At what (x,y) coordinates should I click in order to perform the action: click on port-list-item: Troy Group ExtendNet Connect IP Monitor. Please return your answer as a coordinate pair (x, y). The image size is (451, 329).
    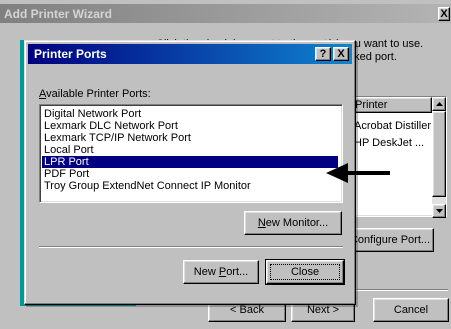
    Looking at the image, I should click on (190, 186).